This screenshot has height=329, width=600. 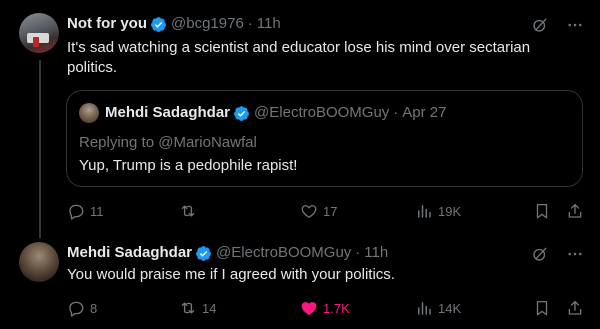 I want to click on quote-author-name: Mehdi Sadaghdar, so click(x=168, y=112).